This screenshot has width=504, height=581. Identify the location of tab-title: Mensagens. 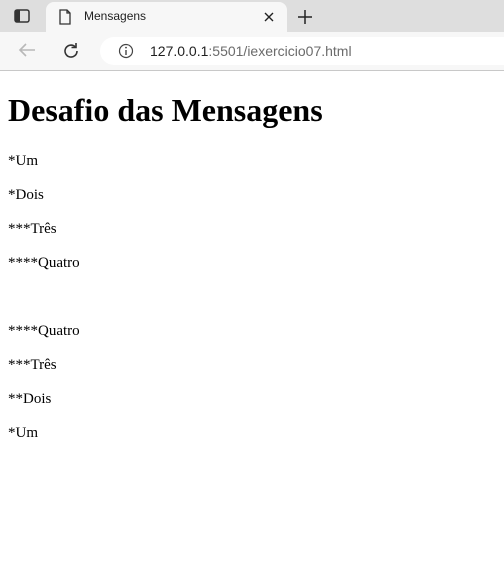
(115, 16).